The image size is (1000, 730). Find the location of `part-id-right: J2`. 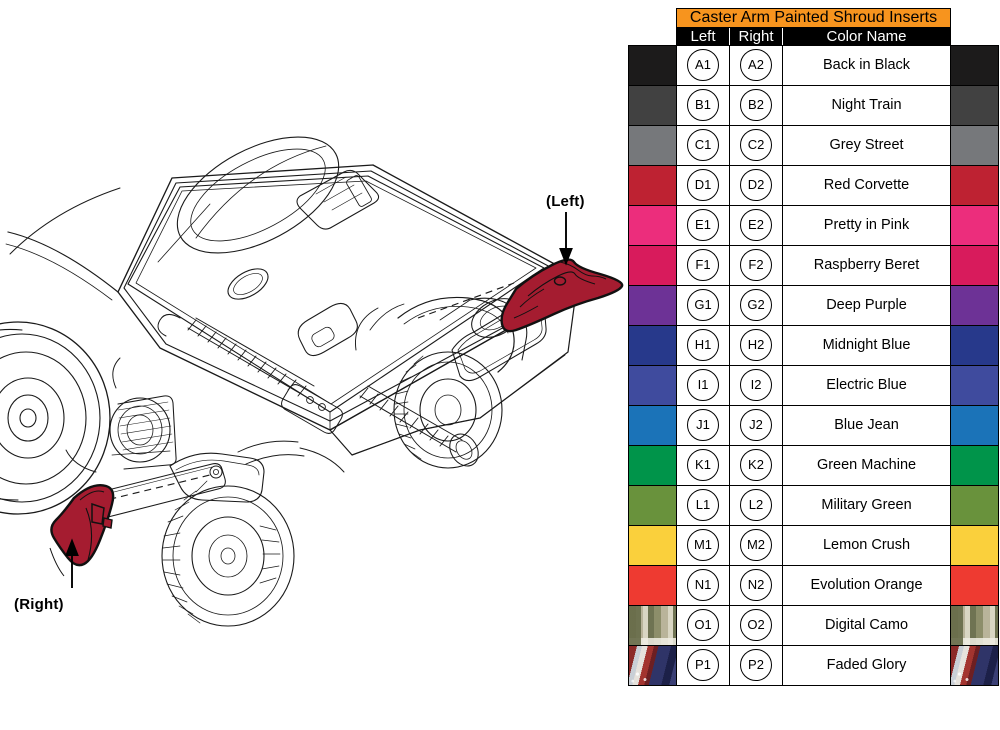

part-id-right: J2 is located at coordinates (756, 425).